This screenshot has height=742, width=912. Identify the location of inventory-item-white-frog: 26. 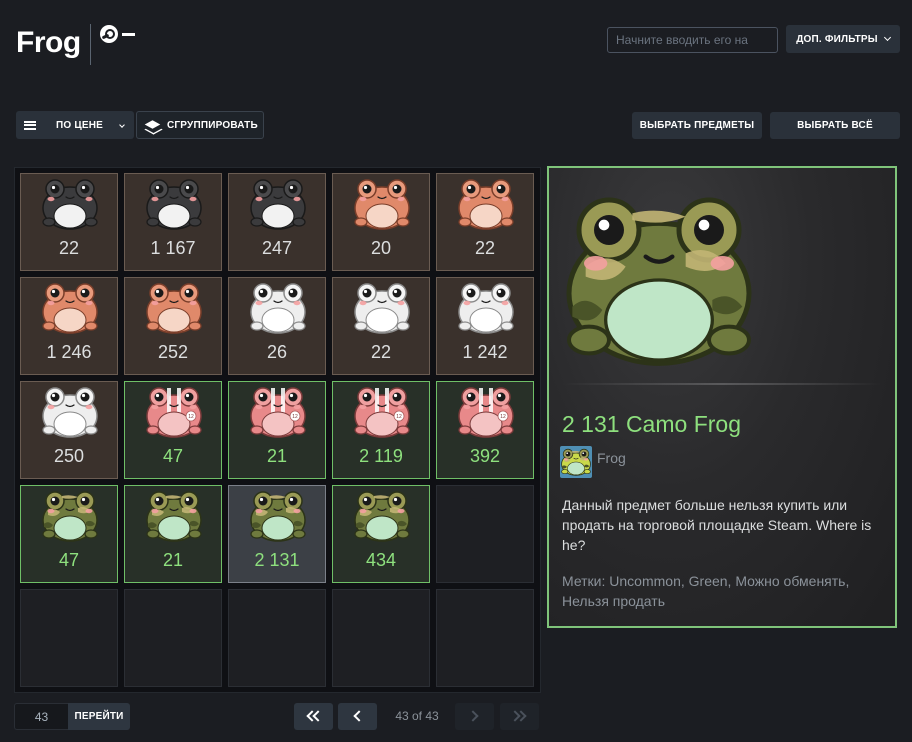
(277, 326).